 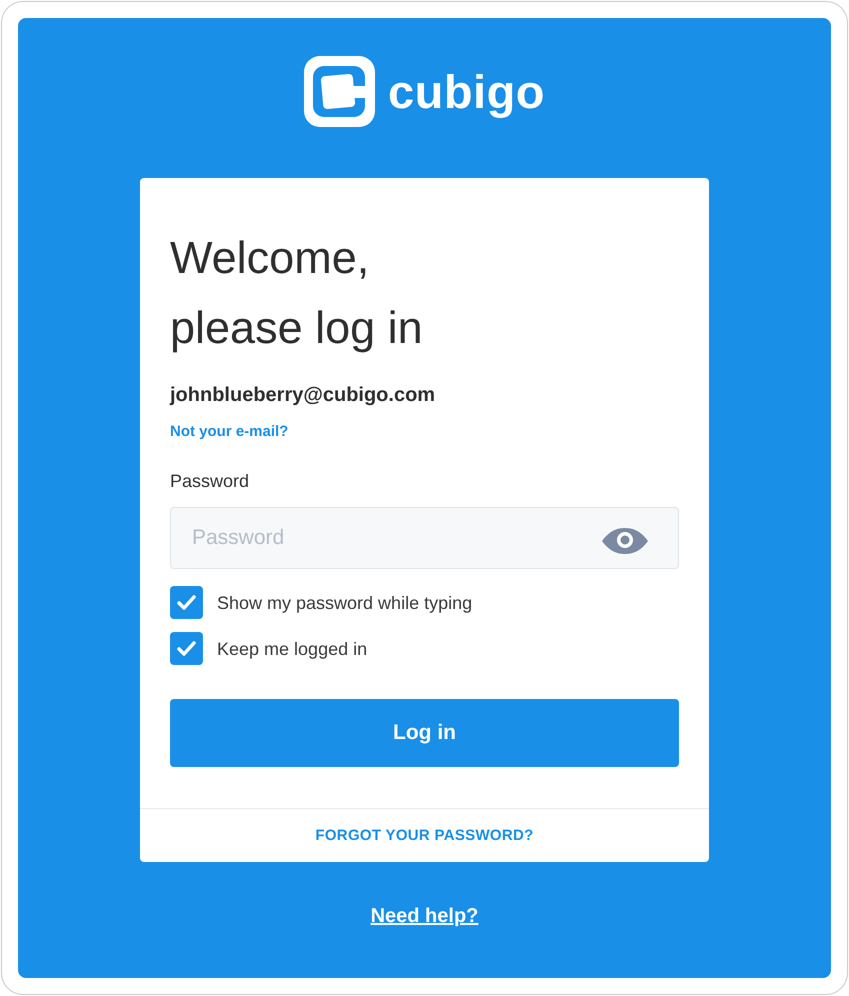 What do you see at coordinates (339, 91) in the screenshot?
I see `logo-icon` at bounding box center [339, 91].